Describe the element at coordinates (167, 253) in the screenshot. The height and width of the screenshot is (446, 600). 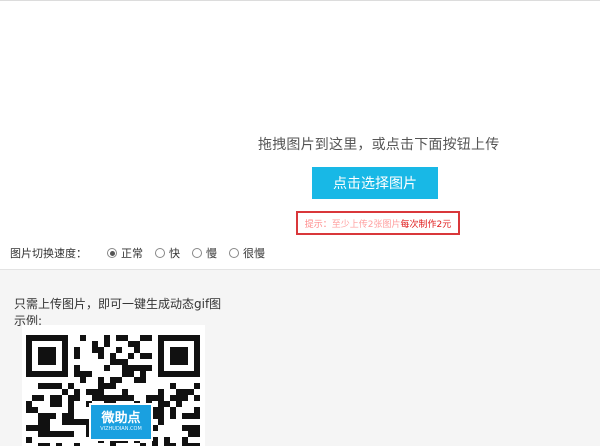
I see `speed-option-fast: 快` at that location.